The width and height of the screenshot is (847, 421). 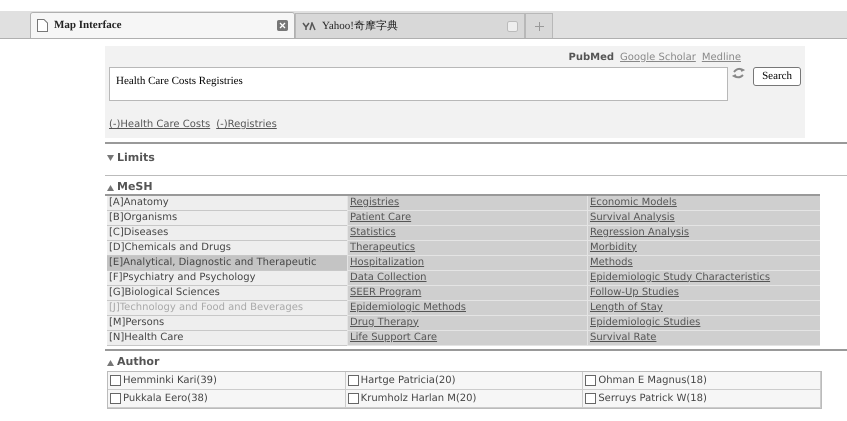 What do you see at coordinates (640, 232) in the screenshot?
I see `term-link: Regression Analysis` at bounding box center [640, 232].